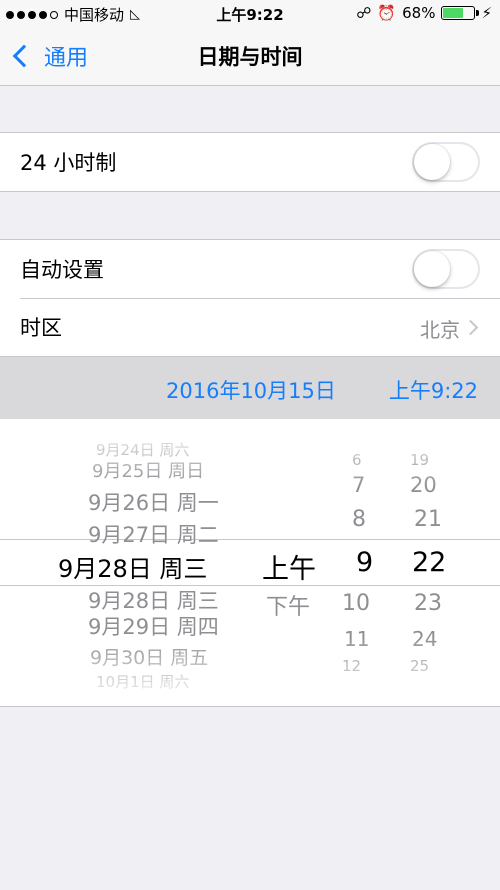  I want to click on picker-hour-item: 8, so click(359, 519).